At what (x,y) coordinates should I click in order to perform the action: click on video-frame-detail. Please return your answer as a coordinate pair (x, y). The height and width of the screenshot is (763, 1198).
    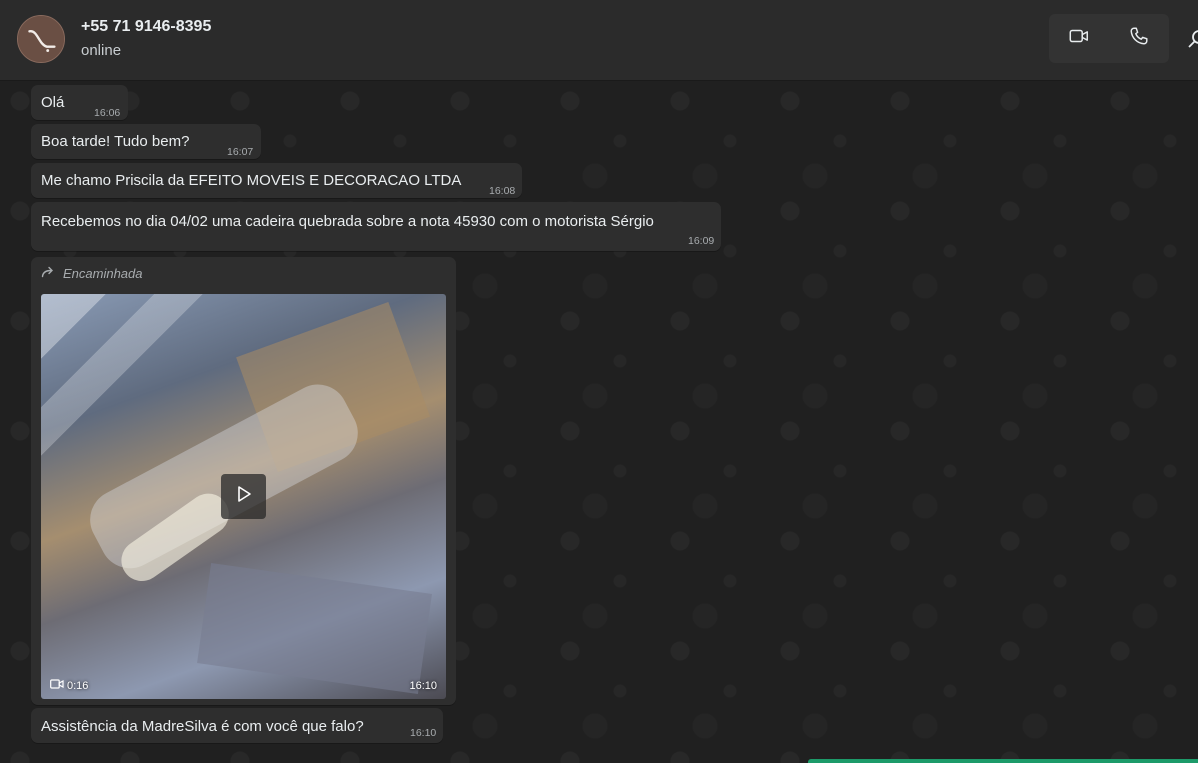
    Looking at the image, I should click on (314, 628).